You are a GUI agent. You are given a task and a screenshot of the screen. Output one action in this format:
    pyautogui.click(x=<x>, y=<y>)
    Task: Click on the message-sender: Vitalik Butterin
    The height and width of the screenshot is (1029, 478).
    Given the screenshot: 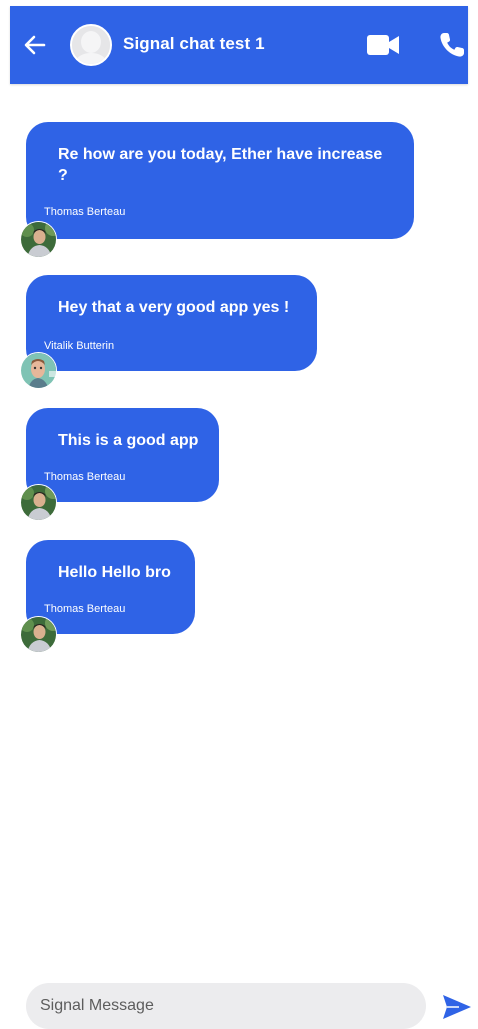 What is the action you would take?
    pyautogui.click(x=79, y=346)
    